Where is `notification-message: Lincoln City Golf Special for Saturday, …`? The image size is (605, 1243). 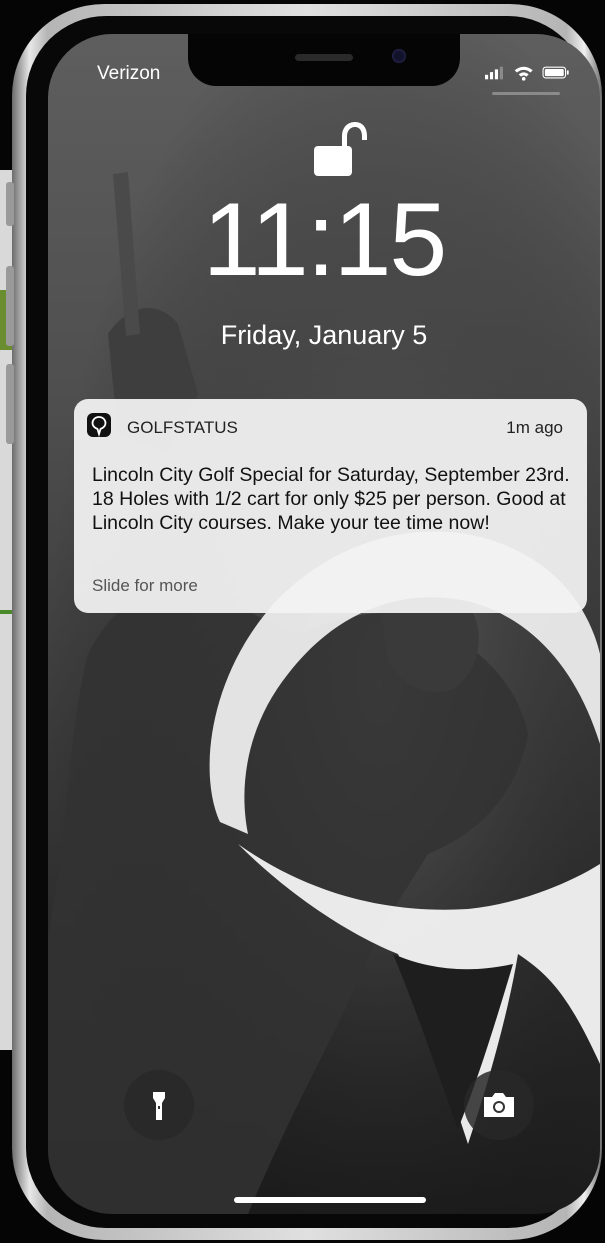 notification-message: Lincoln City Golf Special for Saturday, … is located at coordinates (331, 499).